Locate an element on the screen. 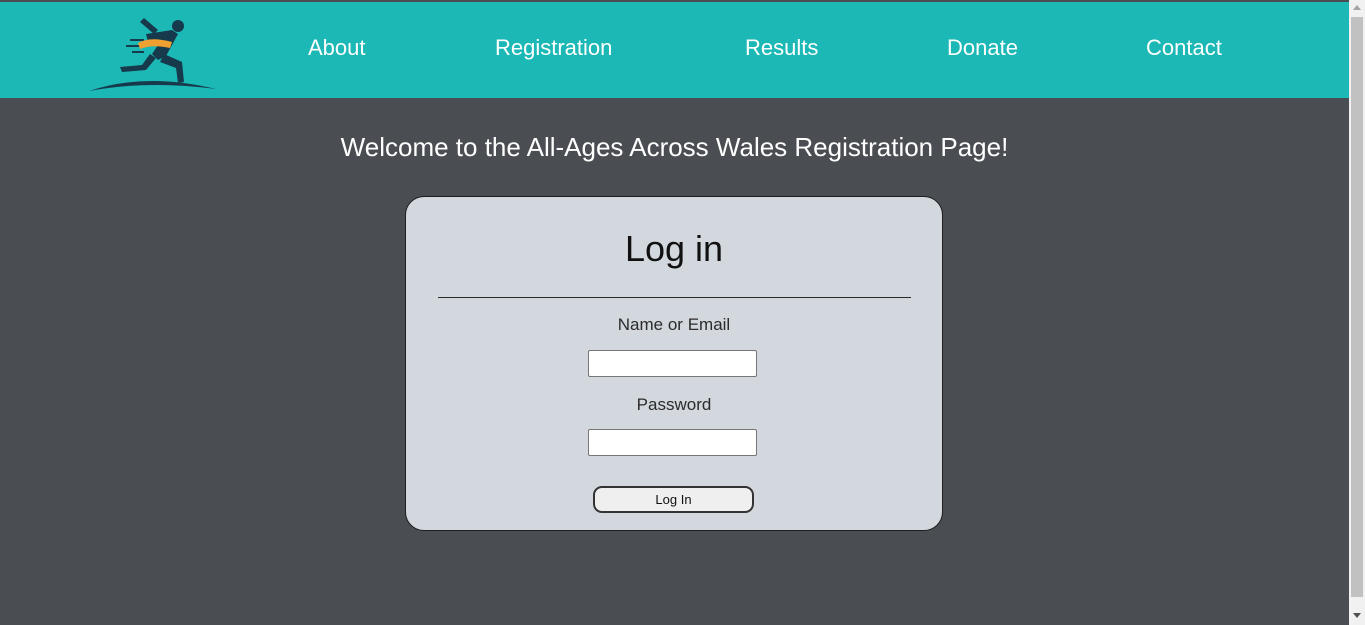 The image size is (1365, 625). name-or-email-input is located at coordinates (672, 363).